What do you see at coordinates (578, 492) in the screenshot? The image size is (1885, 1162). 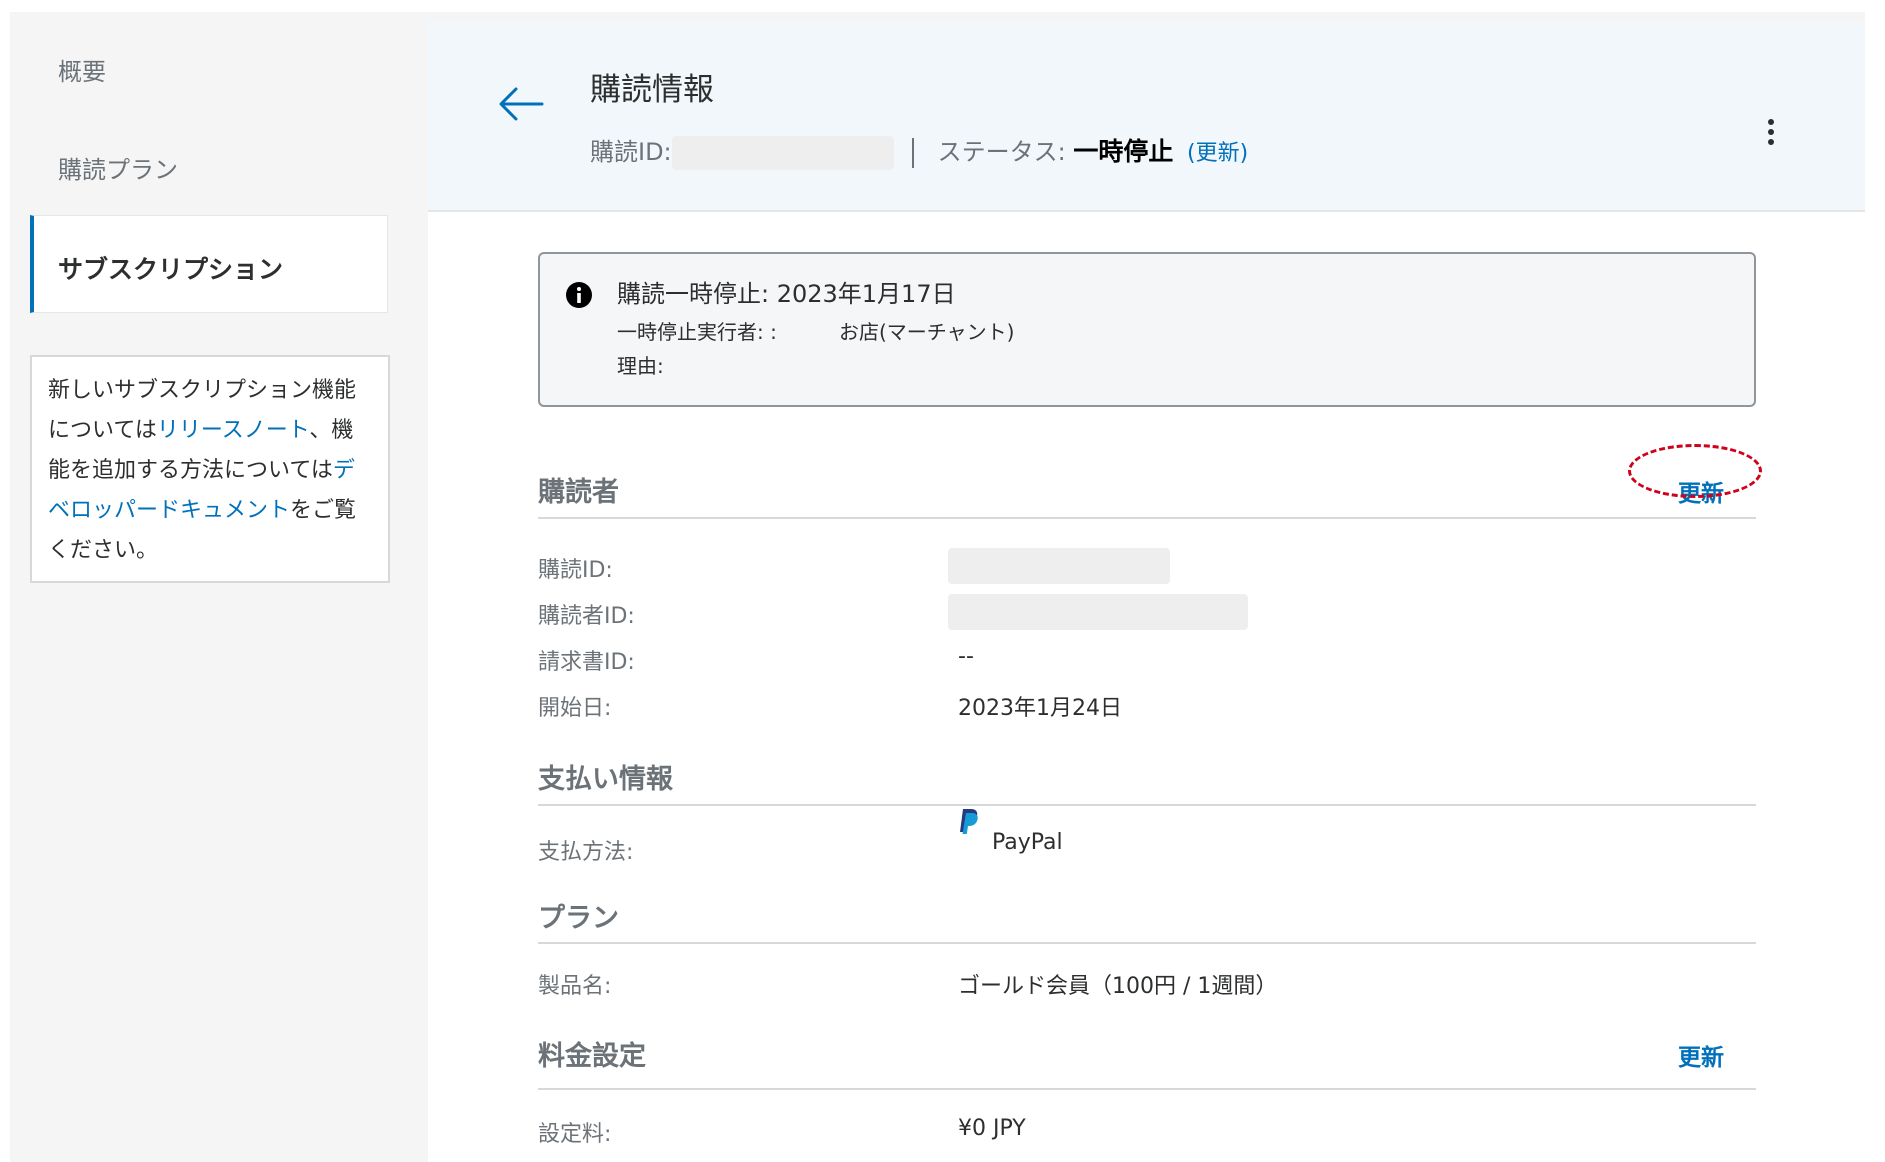 I see `subscriber-section-title: 購読者` at bounding box center [578, 492].